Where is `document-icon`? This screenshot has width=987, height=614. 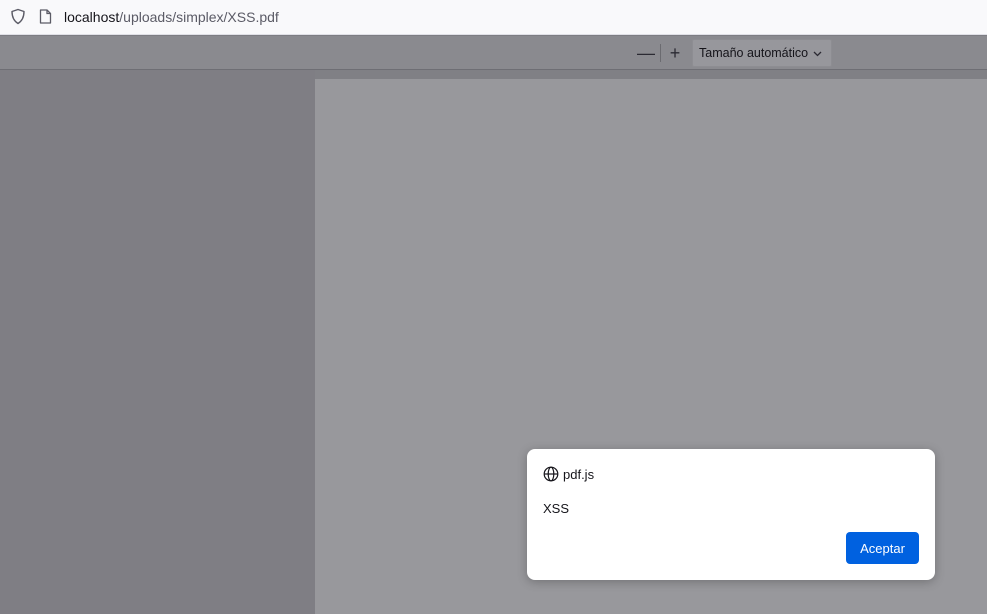
document-icon is located at coordinates (45, 16).